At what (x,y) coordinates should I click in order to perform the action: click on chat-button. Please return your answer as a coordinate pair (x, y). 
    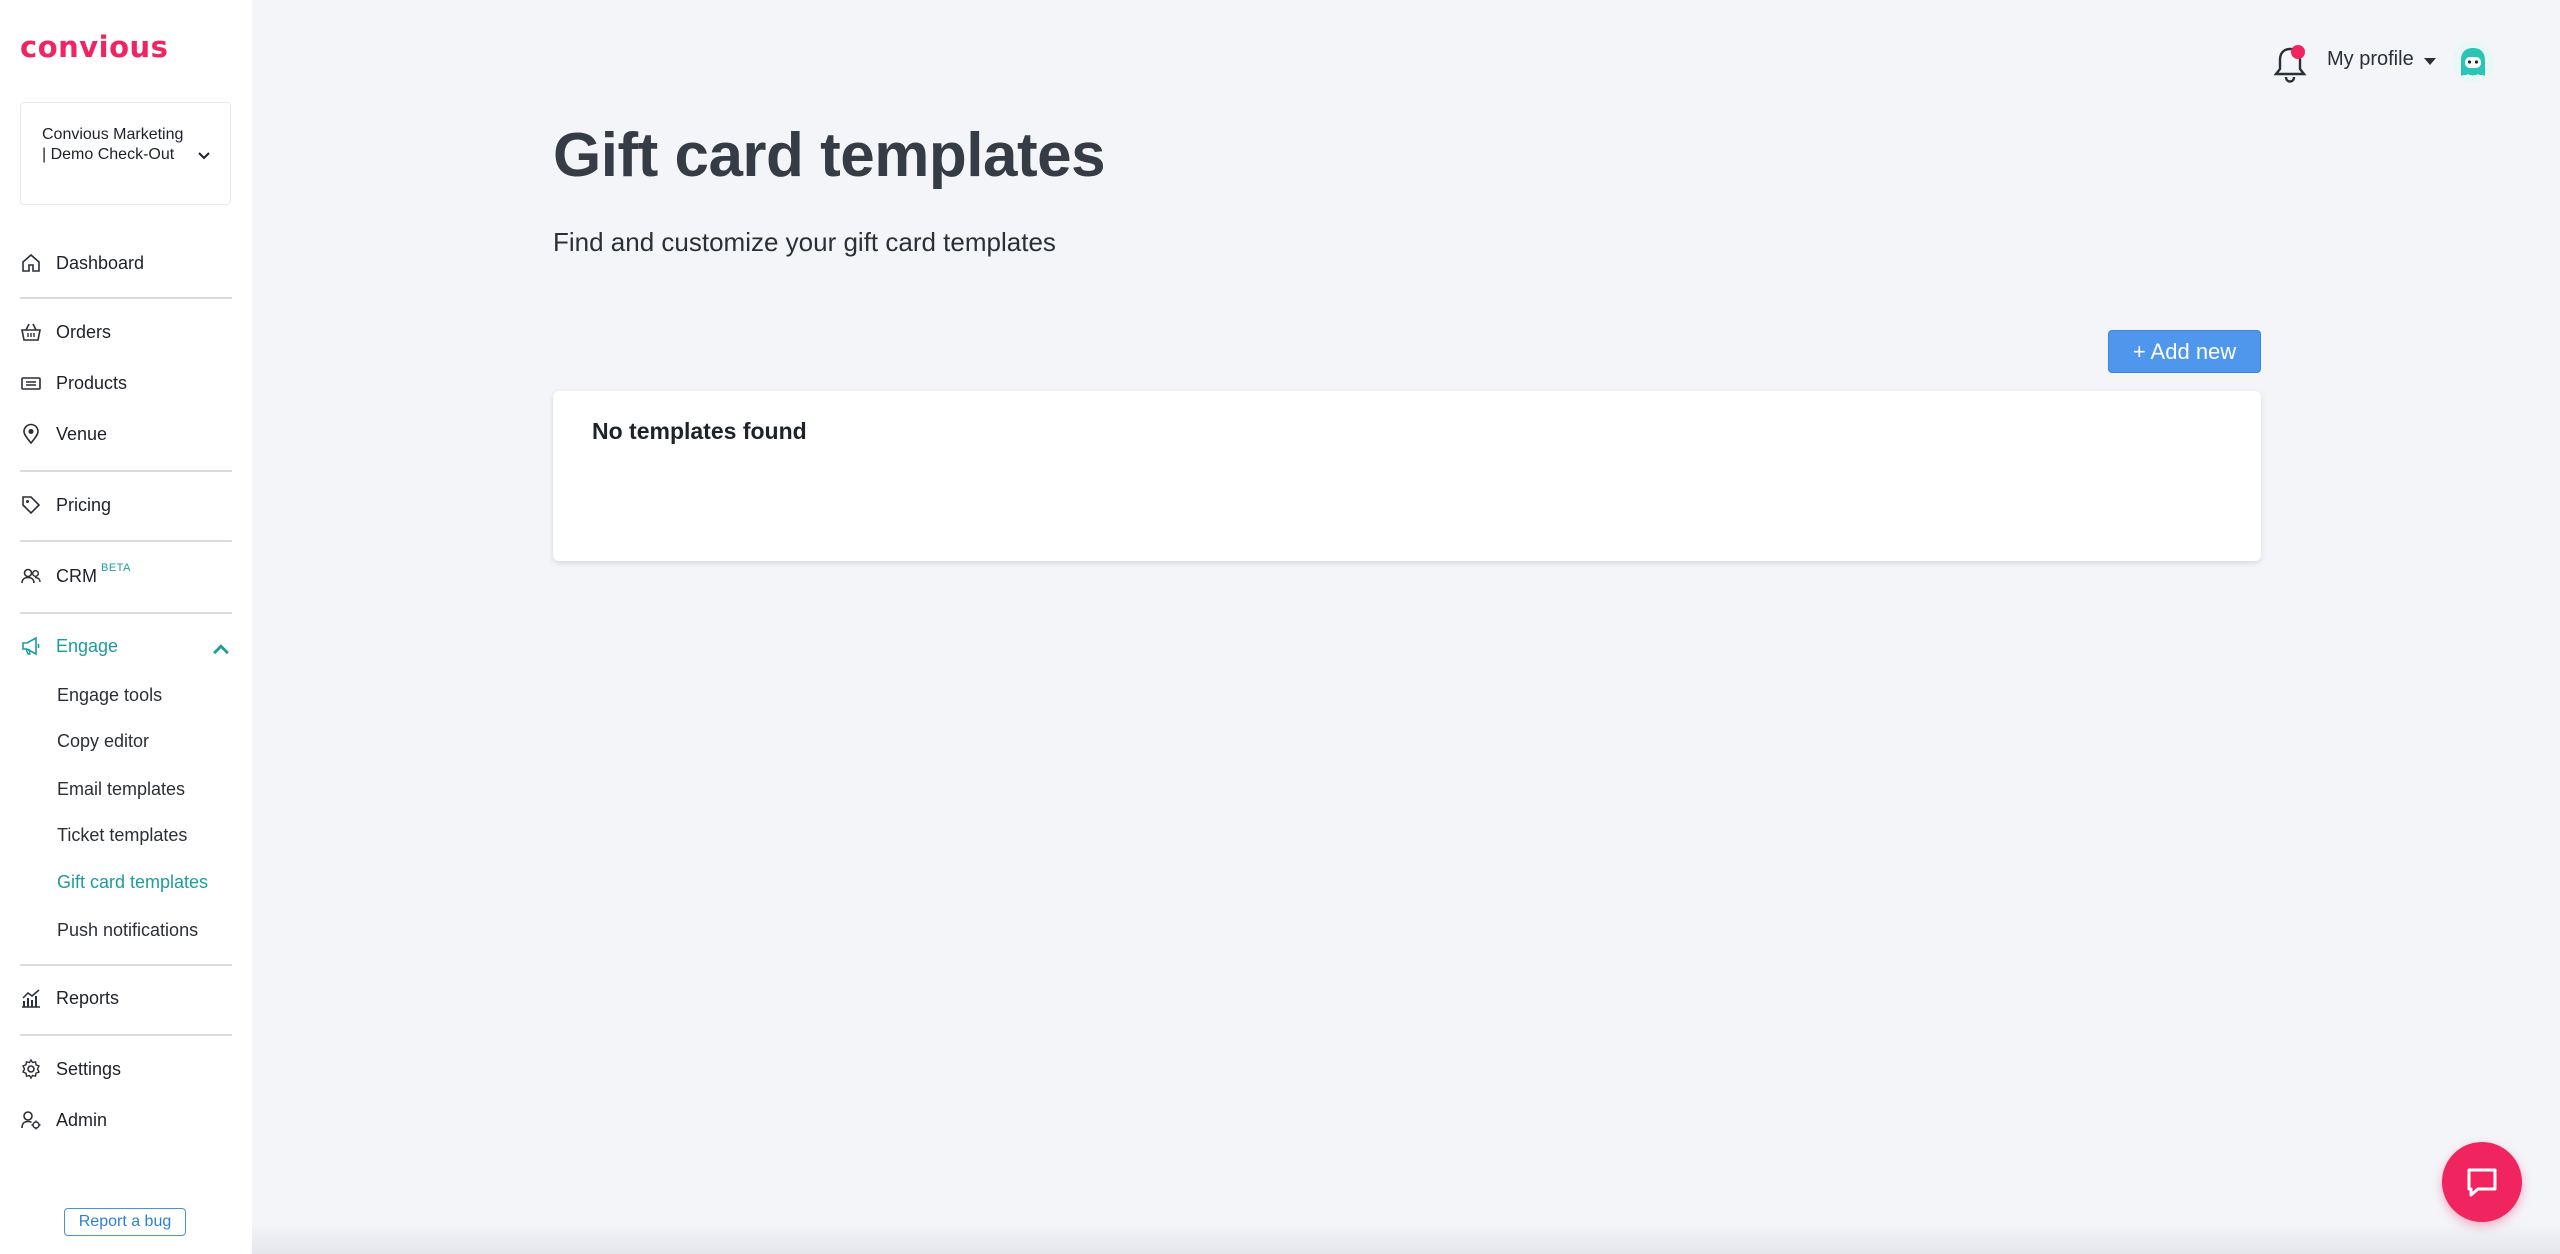
    Looking at the image, I should click on (2482, 1182).